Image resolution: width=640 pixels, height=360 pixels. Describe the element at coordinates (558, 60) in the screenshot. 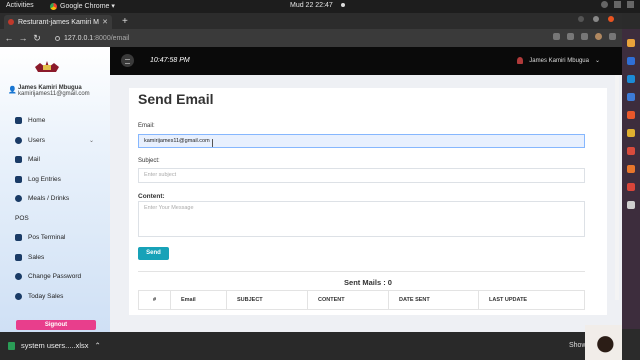

I see `user-menu: James Kamiri Mbugua ⌄` at that location.